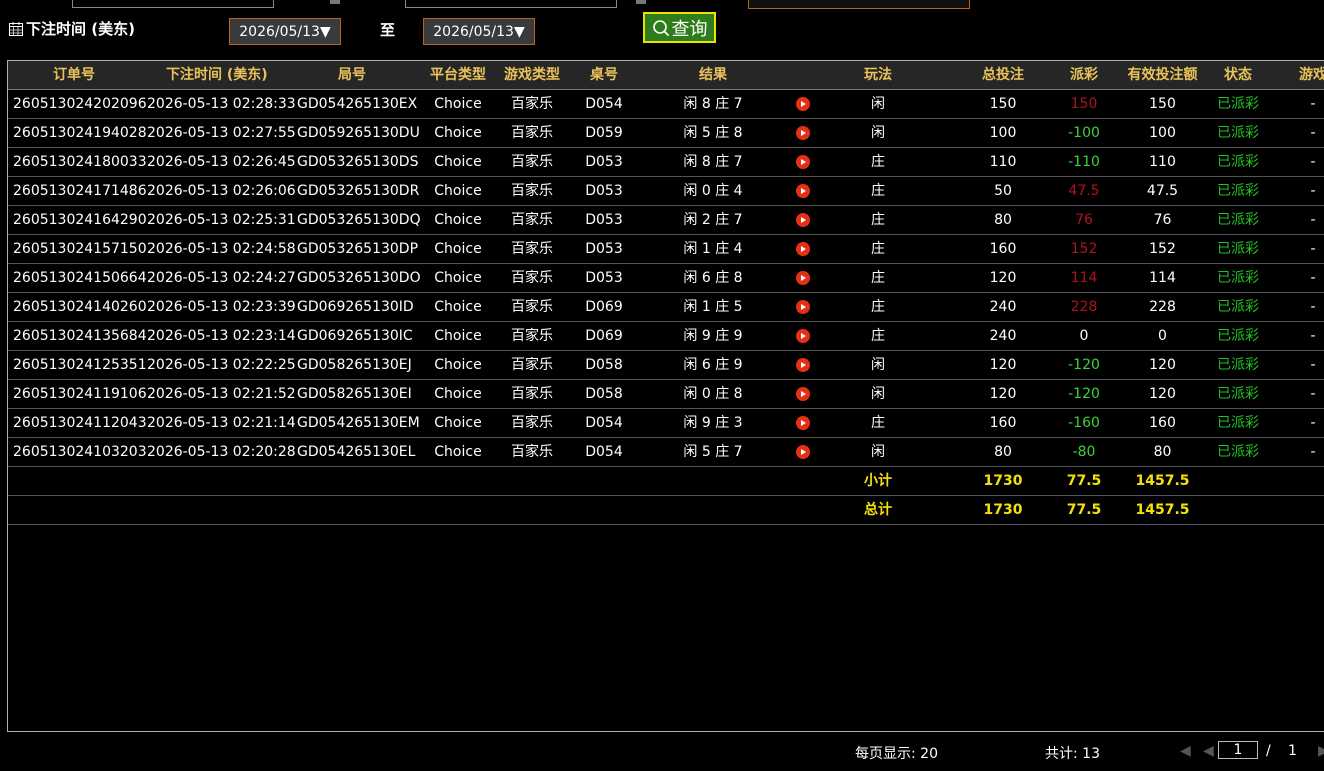 This screenshot has width=1324, height=771. What do you see at coordinates (1238, 75) in the screenshot?
I see `header-status: 状态` at bounding box center [1238, 75].